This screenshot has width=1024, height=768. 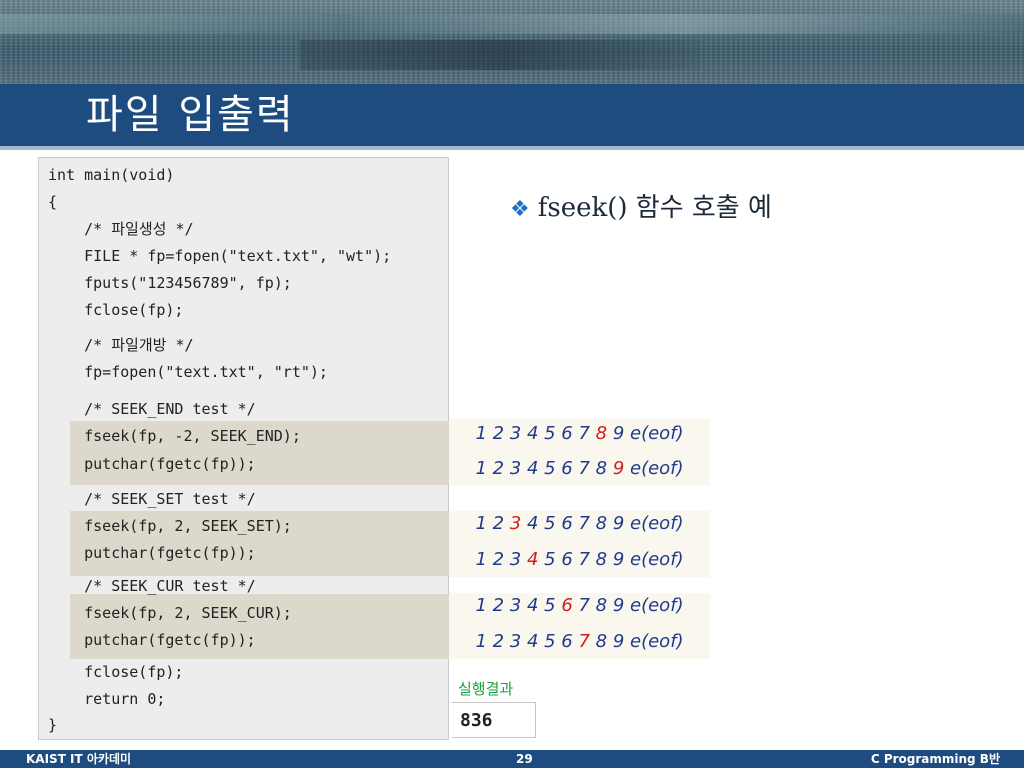 What do you see at coordinates (494, 720) in the screenshot?
I see `console-output: 836` at bounding box center [494, 720].